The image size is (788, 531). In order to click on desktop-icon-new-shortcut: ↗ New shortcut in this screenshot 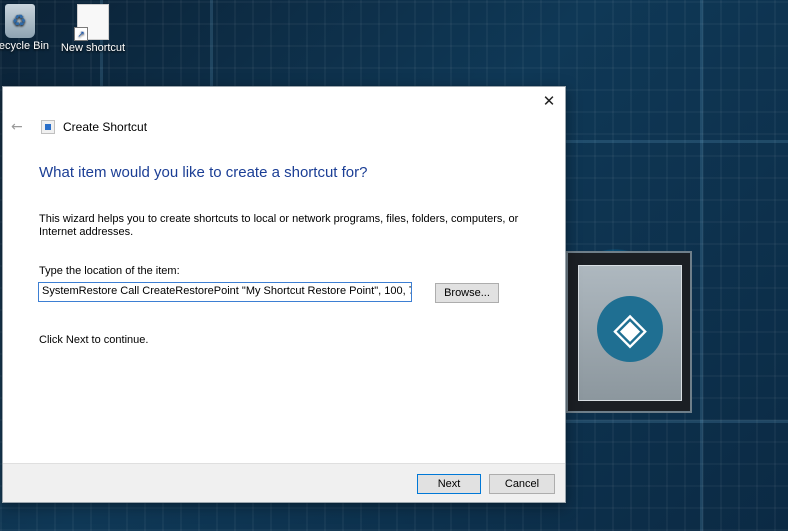, I will do `click(93, 29)`.